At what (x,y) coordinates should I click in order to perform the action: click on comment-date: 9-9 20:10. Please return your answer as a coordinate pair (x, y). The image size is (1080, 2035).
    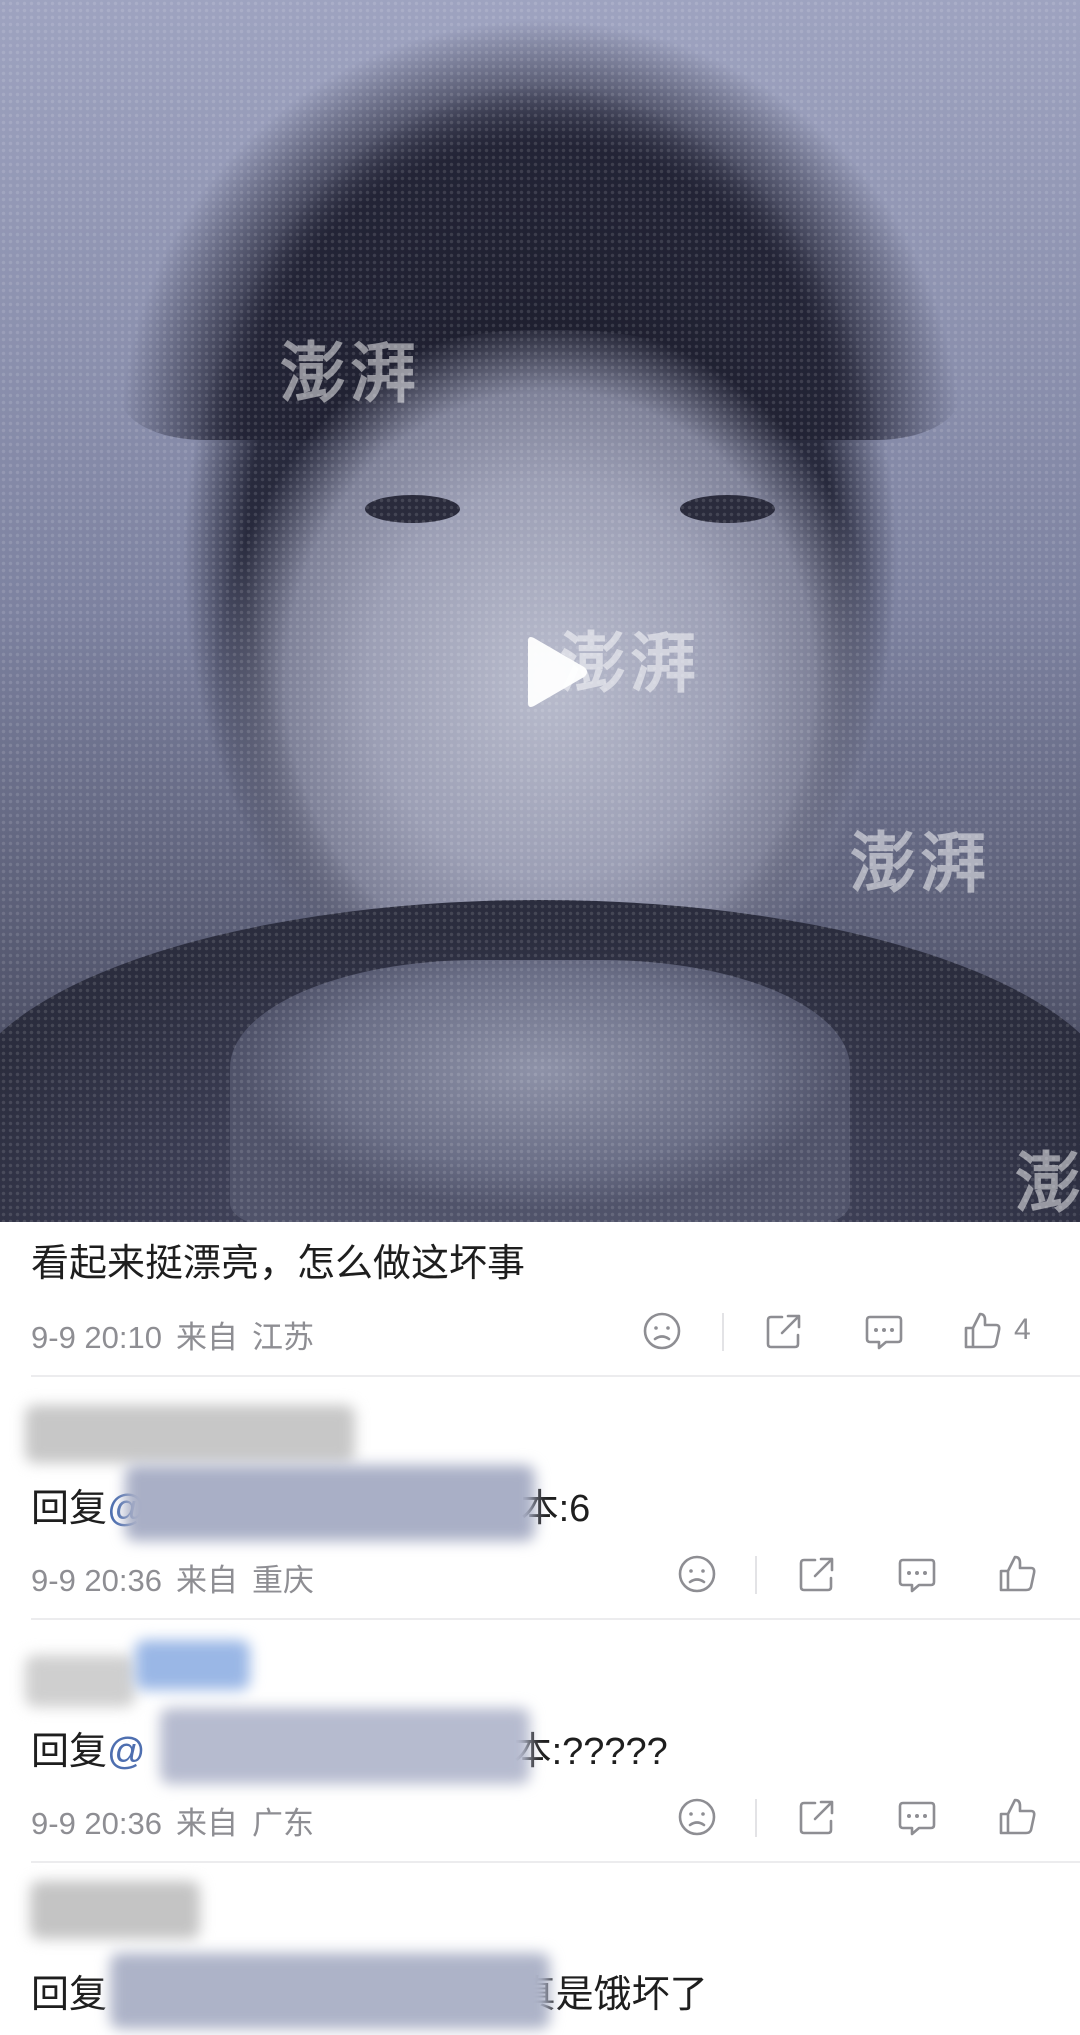
    Looking at the image, I should click on (96, 1337).